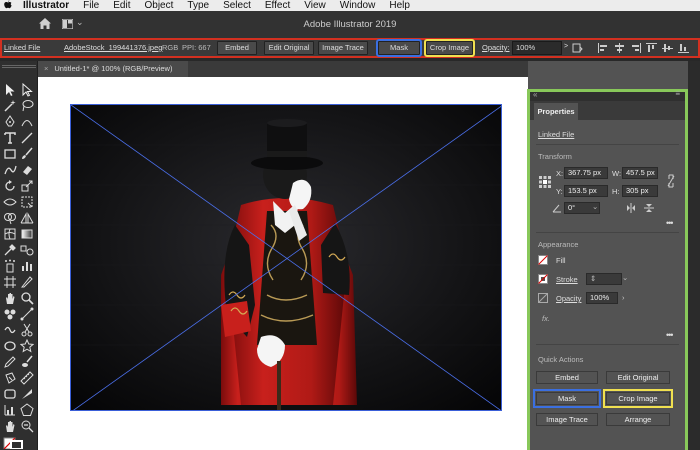 The height and width of the screenshot is (450, 700). What do you see at coordinates (113, 47) in the screenshot?
I see `file-name-link: AdobeStock_199441376.jpeg` at bounding box center [113, 47].